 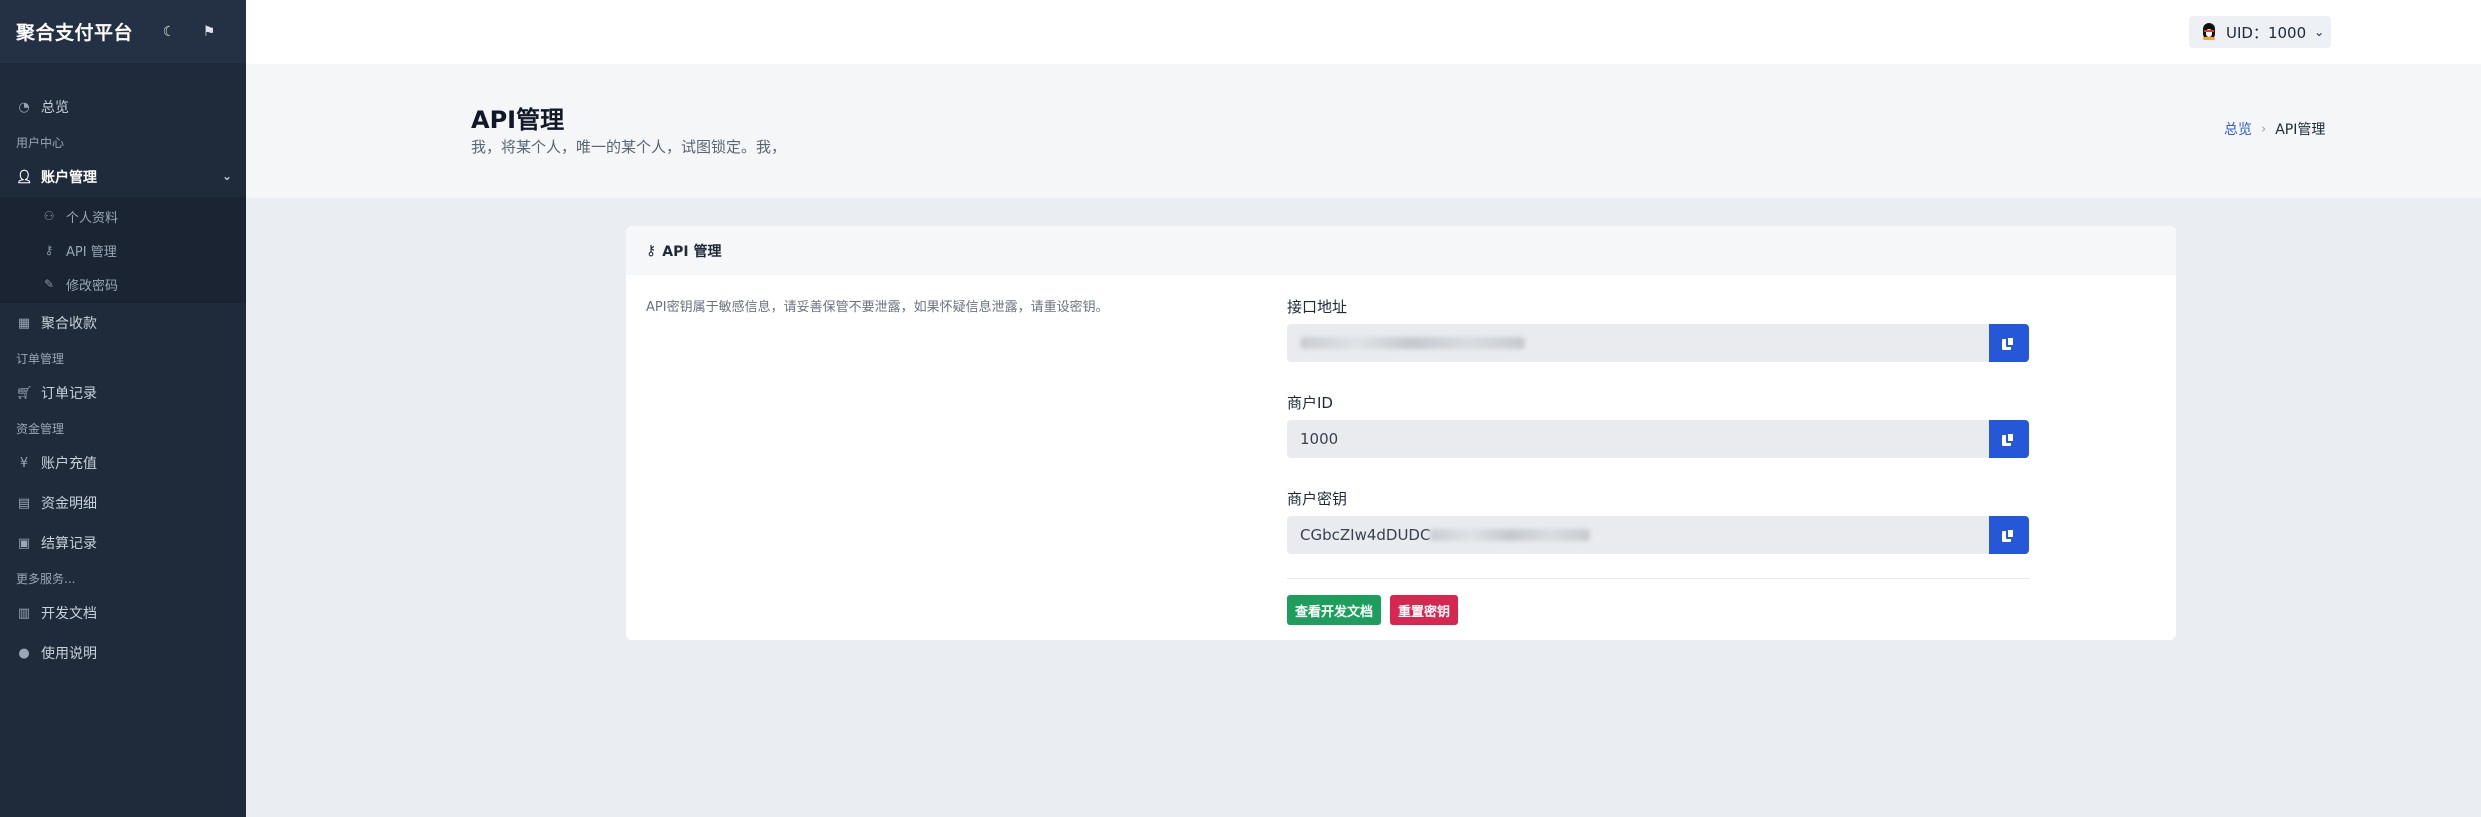 What do you see at coordinates (123, 284) in the screenshot?
I see `sidebar-subitem-password: ✎ 修改密码` at bounding box center [123, 284].